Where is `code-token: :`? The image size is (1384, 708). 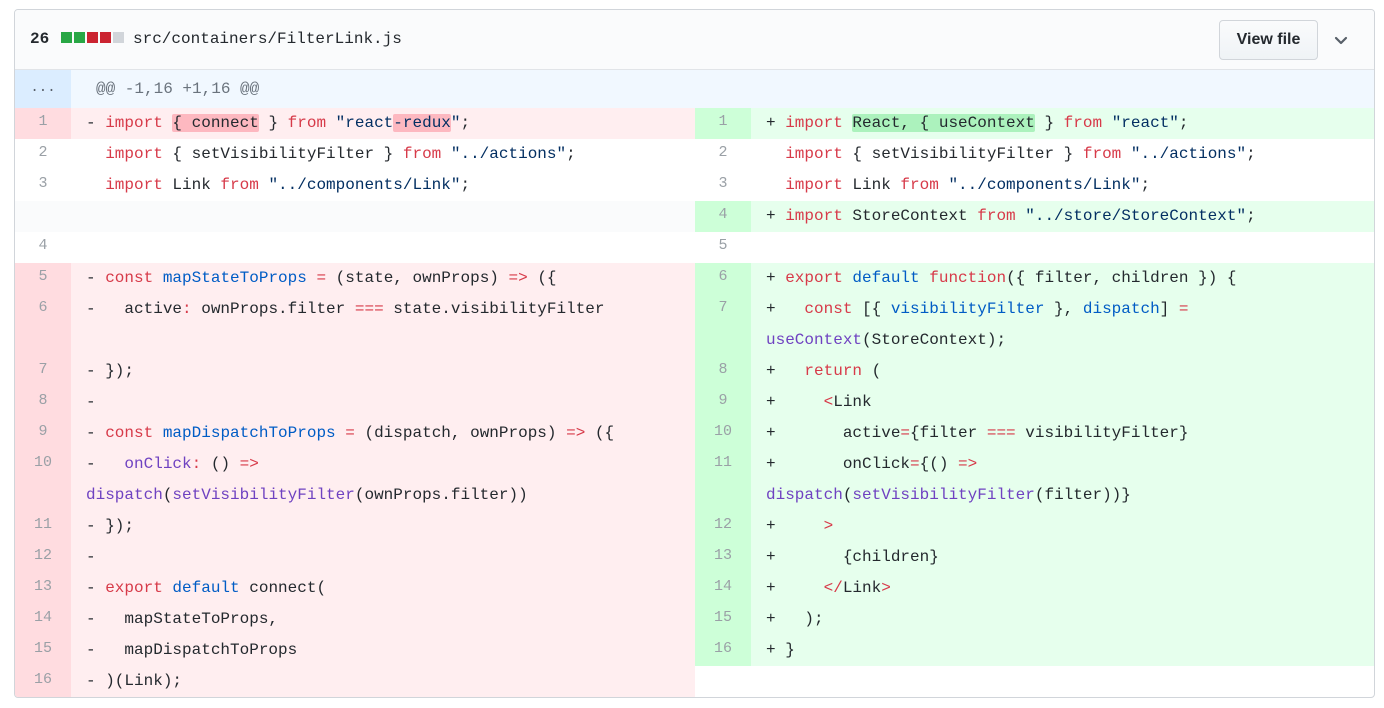
code-token: : is located at coordinates (196, 464).